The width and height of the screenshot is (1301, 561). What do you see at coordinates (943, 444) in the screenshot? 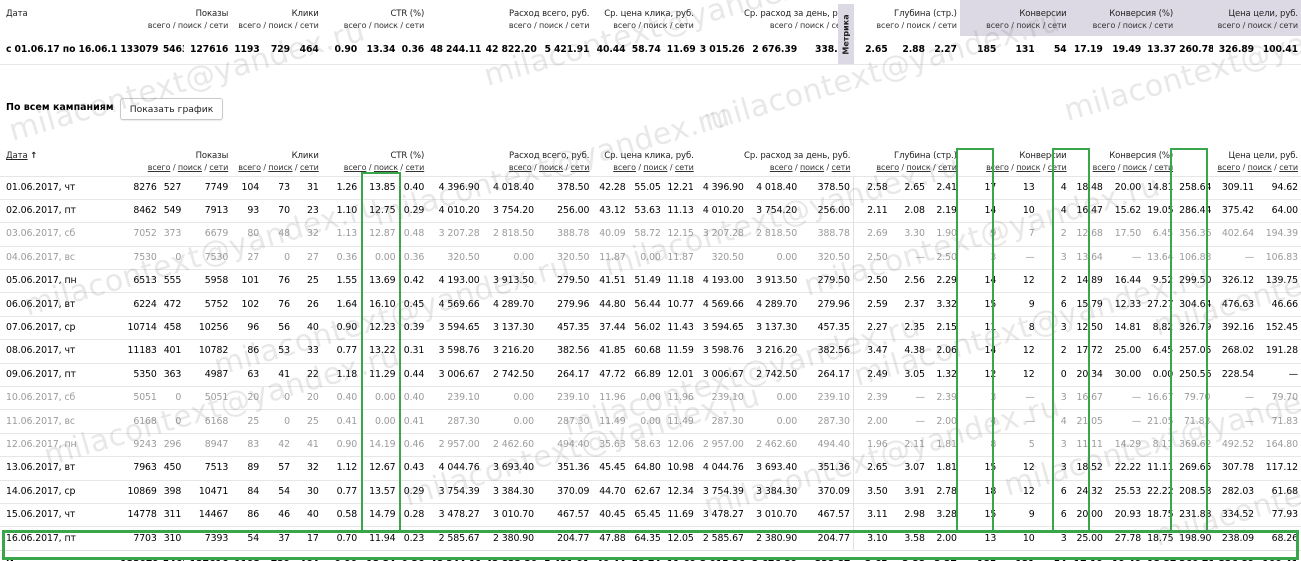
I see `table-cell: 1.81` at bounding box center [943, 444].